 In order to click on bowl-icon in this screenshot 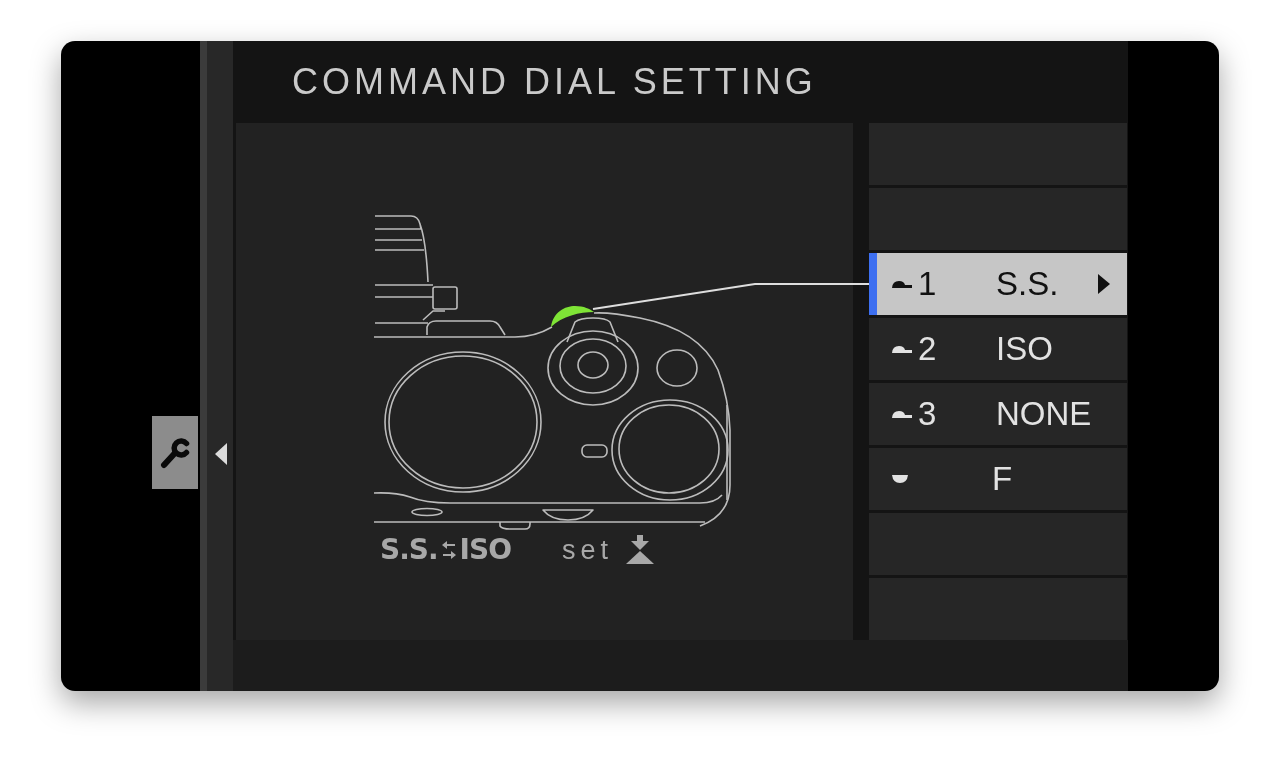, I will do `click(900, 479)`.